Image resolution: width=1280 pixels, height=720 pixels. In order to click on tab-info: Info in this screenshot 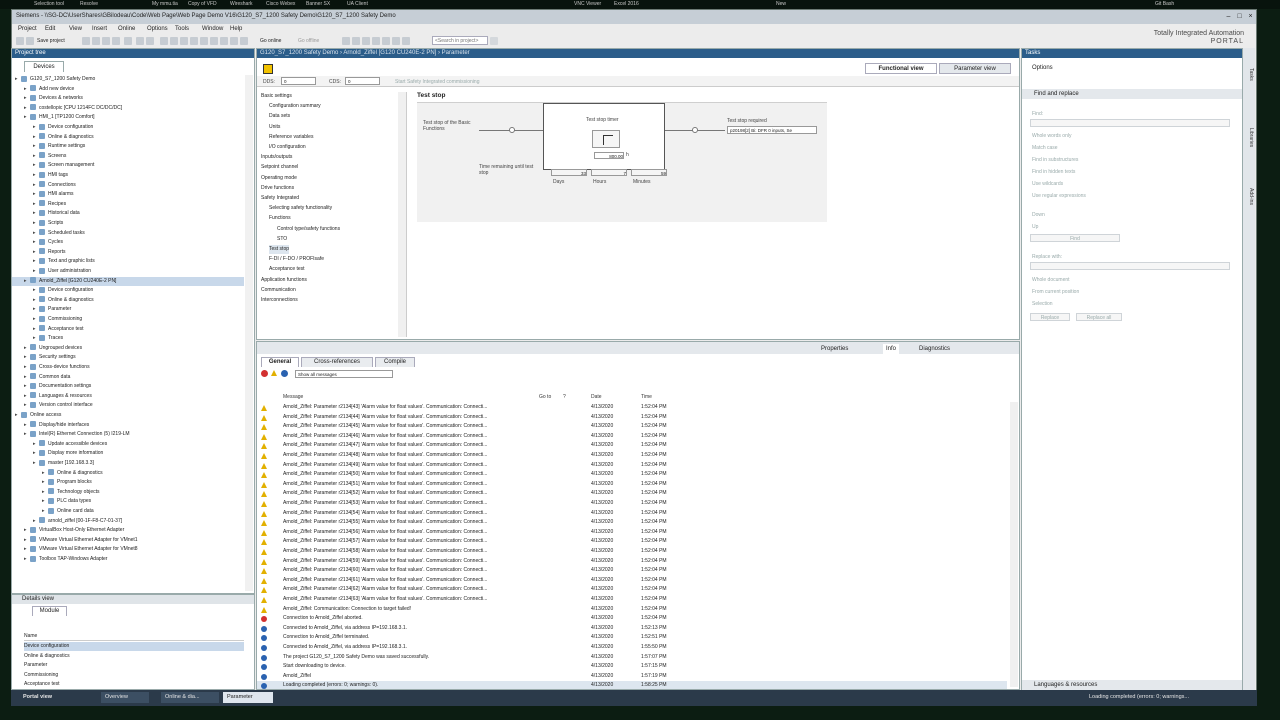, I will do `click(891, 349)`.